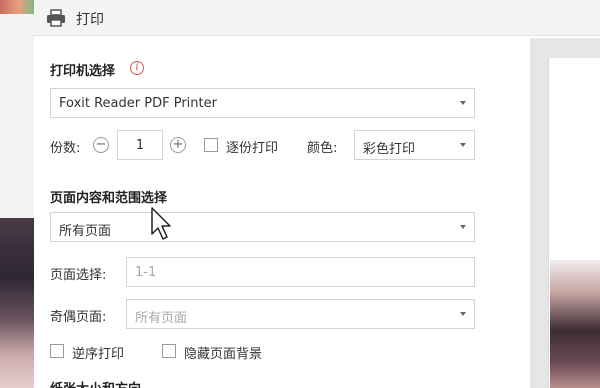 The height and width of the screenshot is (388, 600). I want to click on collate-label: 逐份打印, so click(252, 148).